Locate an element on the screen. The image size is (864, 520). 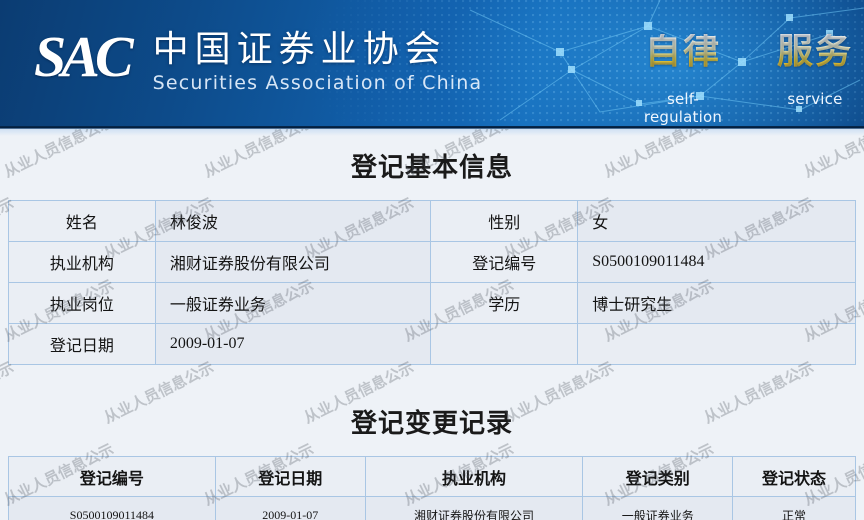
org-name-block: 中国证券业协会 Securities Association of China is located at coordinates (317, 62).